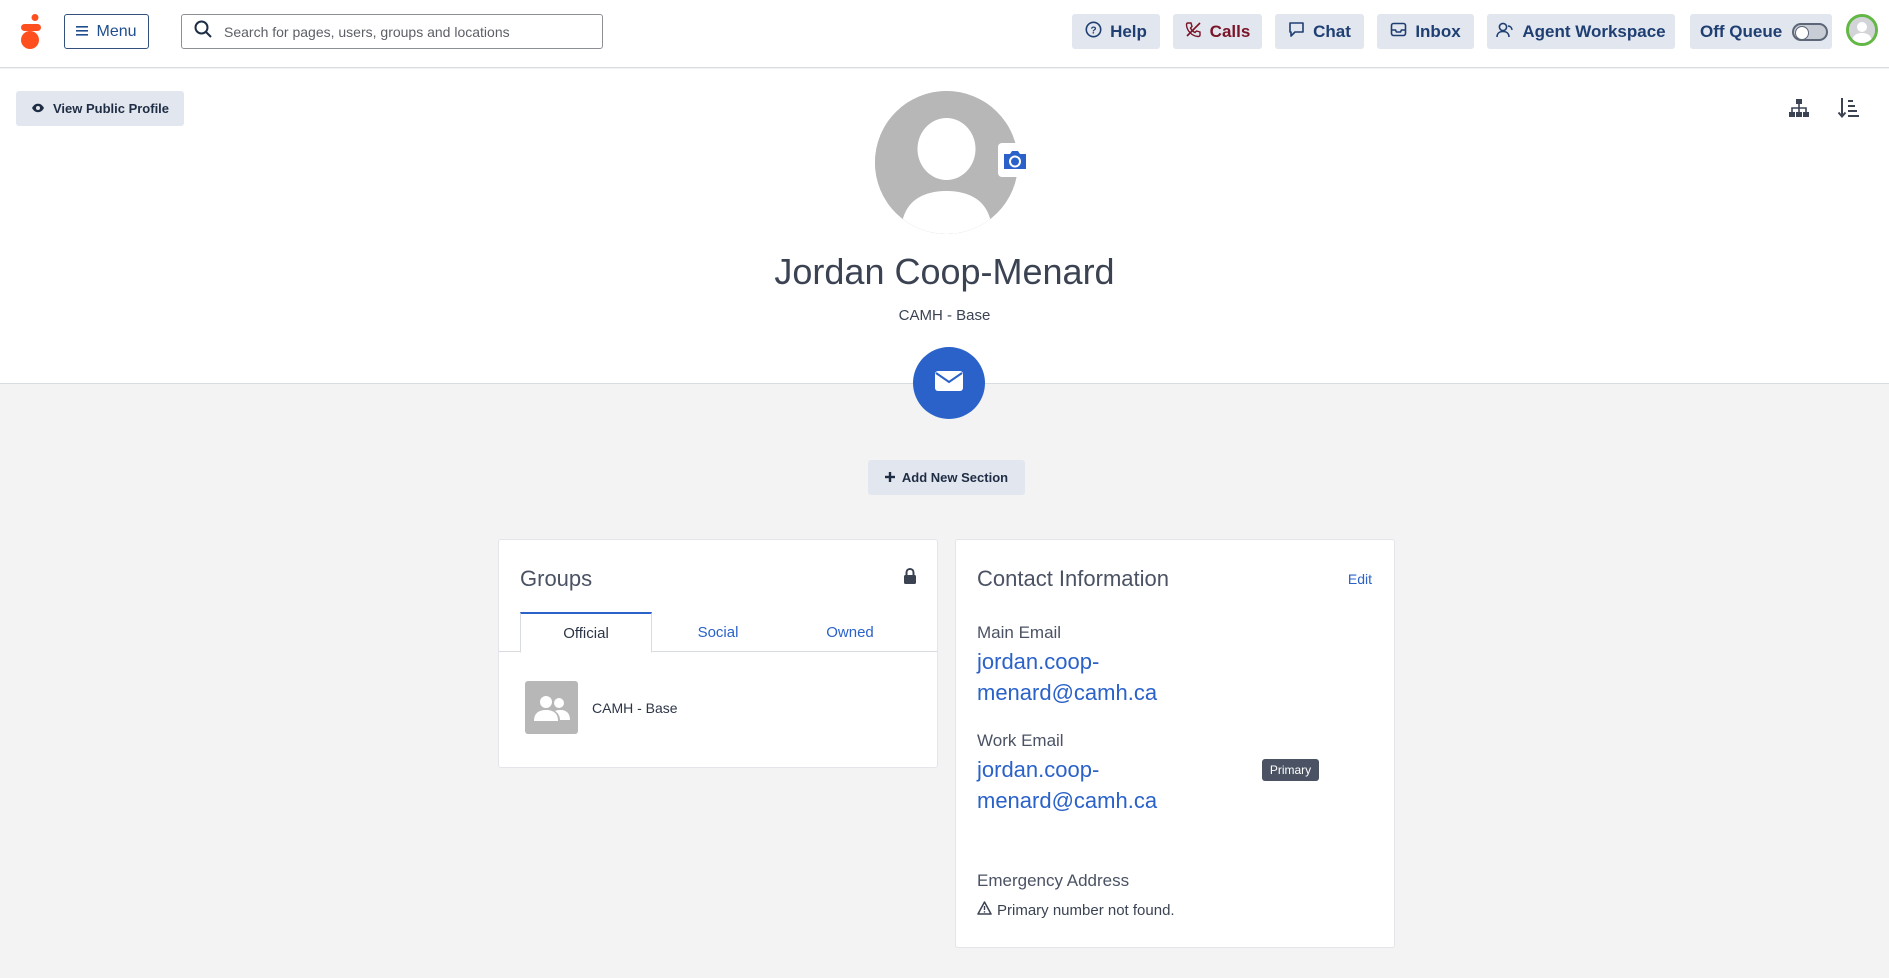  What do you see at coordinates (1082, 677) in the screenshot?
I see `main-email-link: jordan.coop-menard@camh.ca` at bounding box center [1082, 677].